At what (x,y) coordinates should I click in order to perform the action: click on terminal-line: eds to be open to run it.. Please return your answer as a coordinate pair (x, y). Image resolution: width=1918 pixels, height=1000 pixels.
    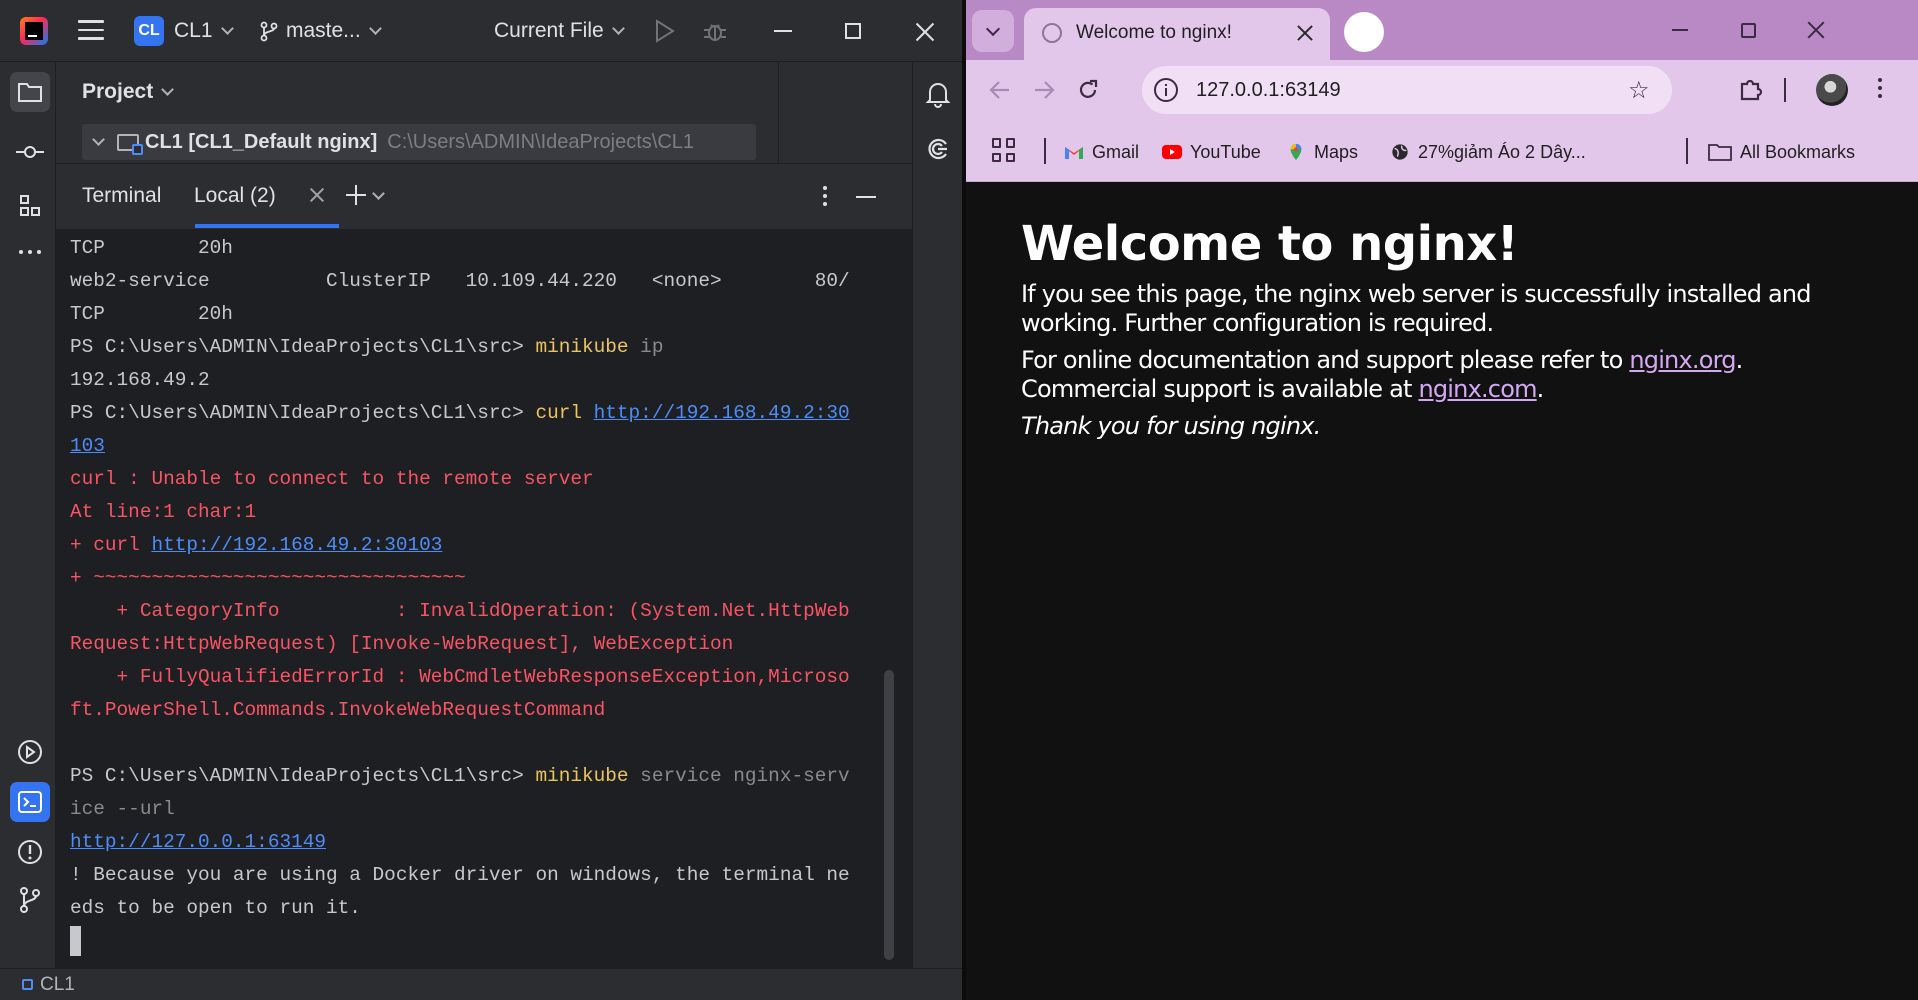
    Looking at the image, I should click on (460, 908).